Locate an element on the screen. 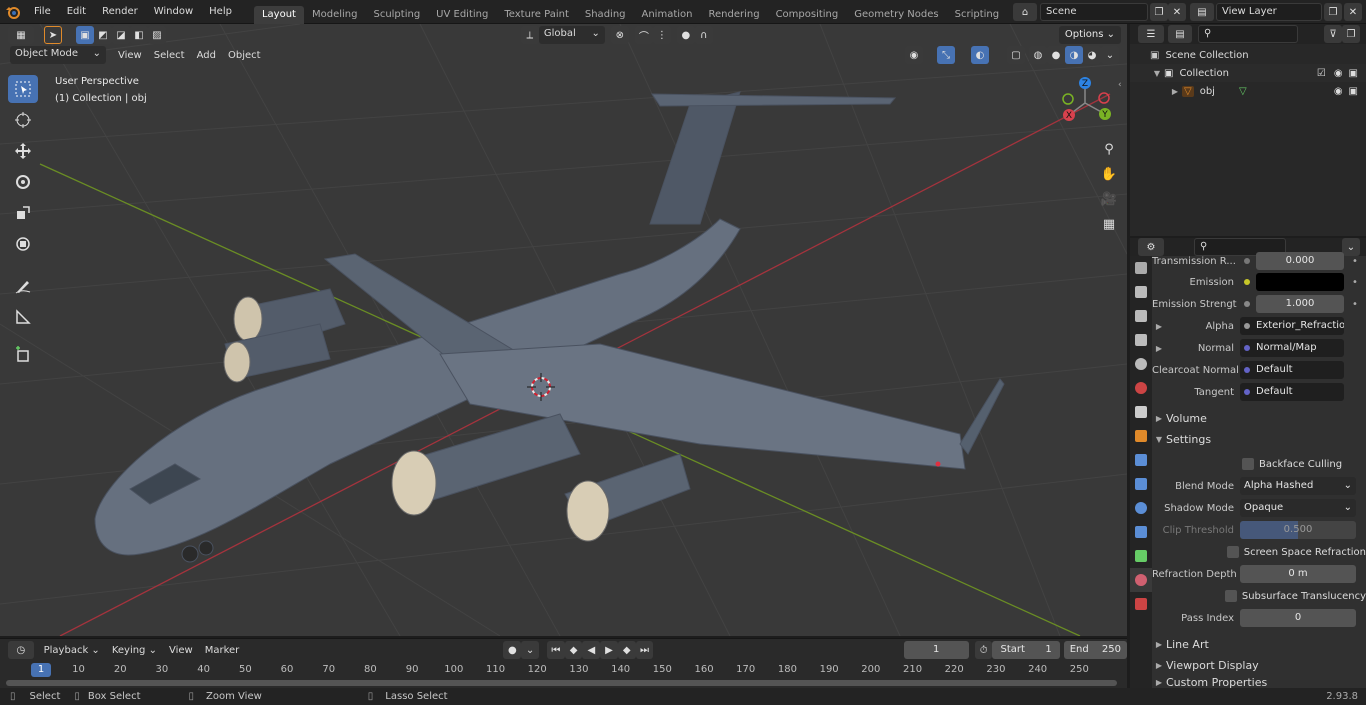 The image size is (1366, 705). select-intersect-icon: ▨ is located at coordinates (157, 35).